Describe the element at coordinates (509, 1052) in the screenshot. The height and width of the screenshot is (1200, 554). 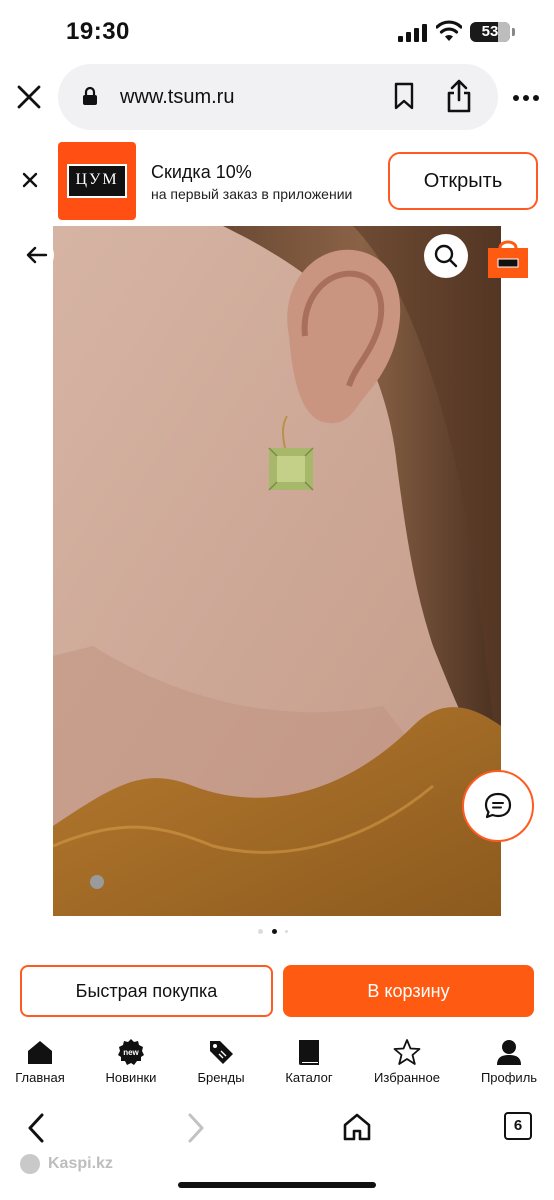
I see `user-icon` at that location.